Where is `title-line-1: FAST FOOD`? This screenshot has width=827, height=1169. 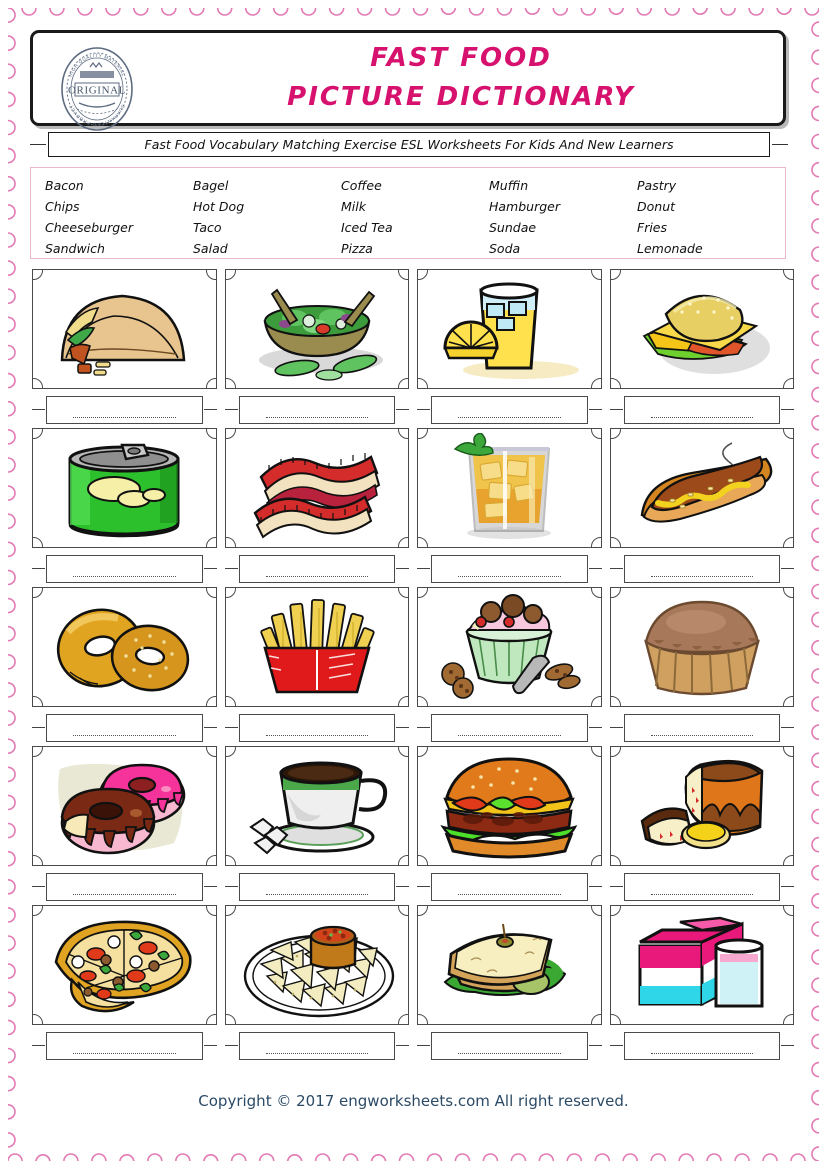
title-line-1: FAST FOOD is located at coordinates (461, 58).